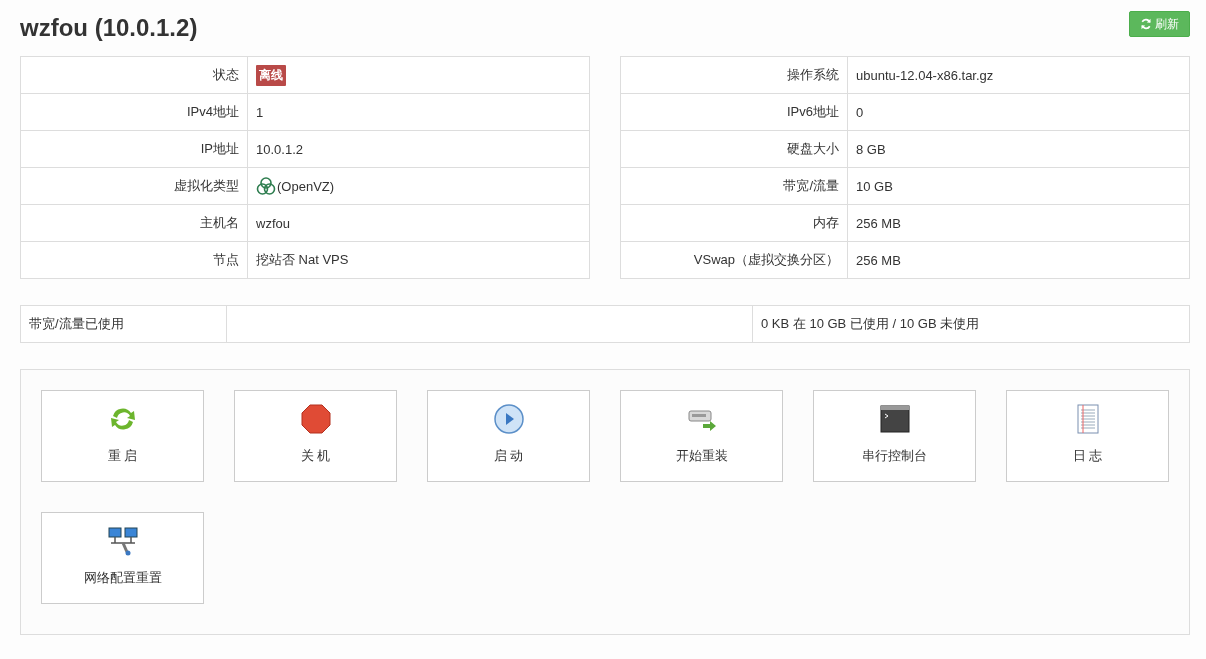 The width and height of the screenshot is (1206, 659). I want to click on field-label: 内存, so click(734, 223).